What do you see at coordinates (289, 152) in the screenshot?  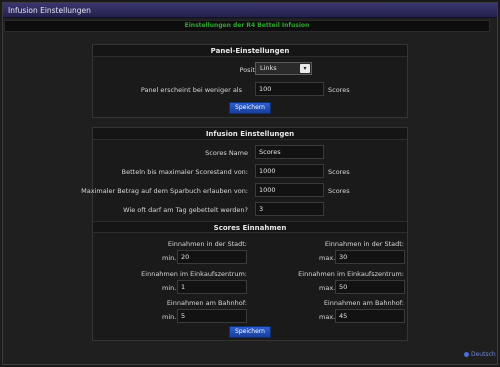 I see `scores-name-input: Scores` at bounding box center [289, 152].